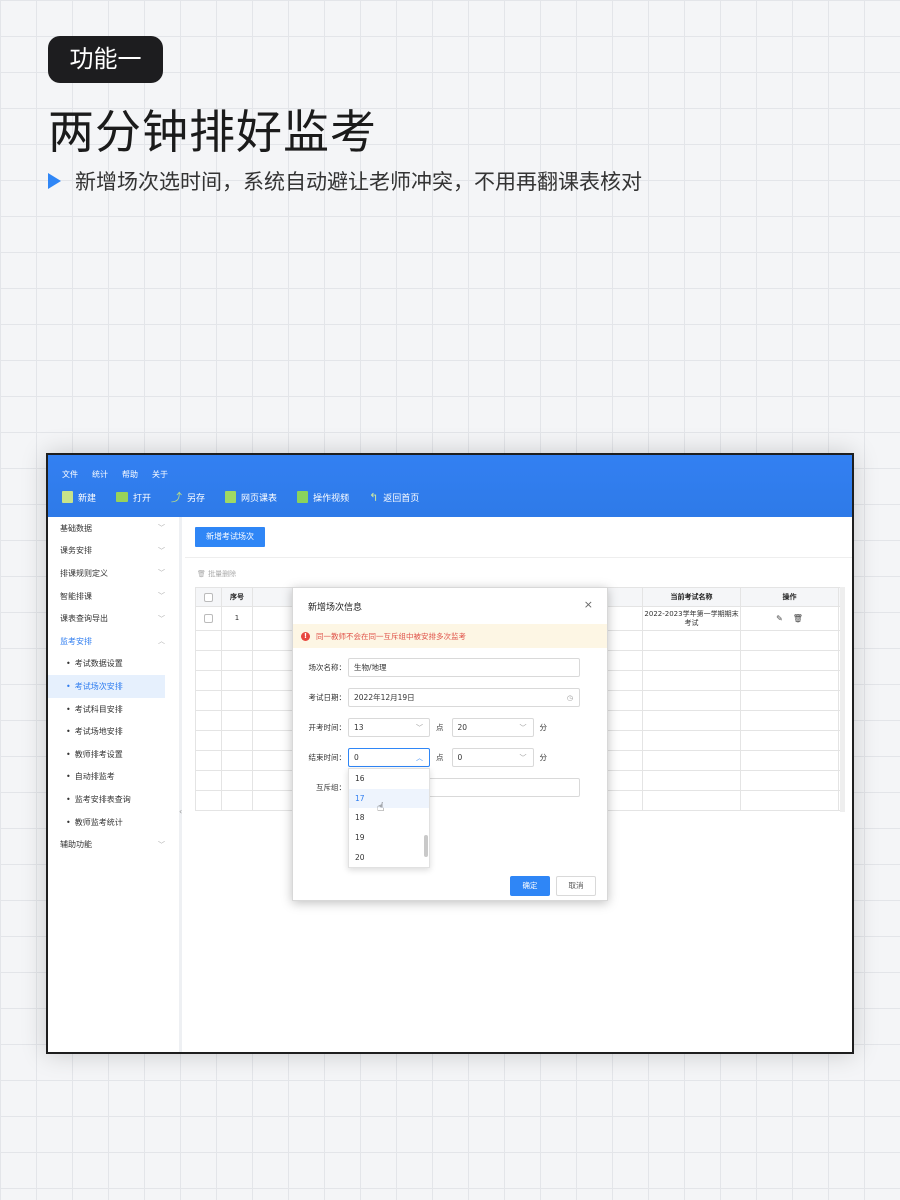  I want to click on menu-about: 关于, so click(160, 474).